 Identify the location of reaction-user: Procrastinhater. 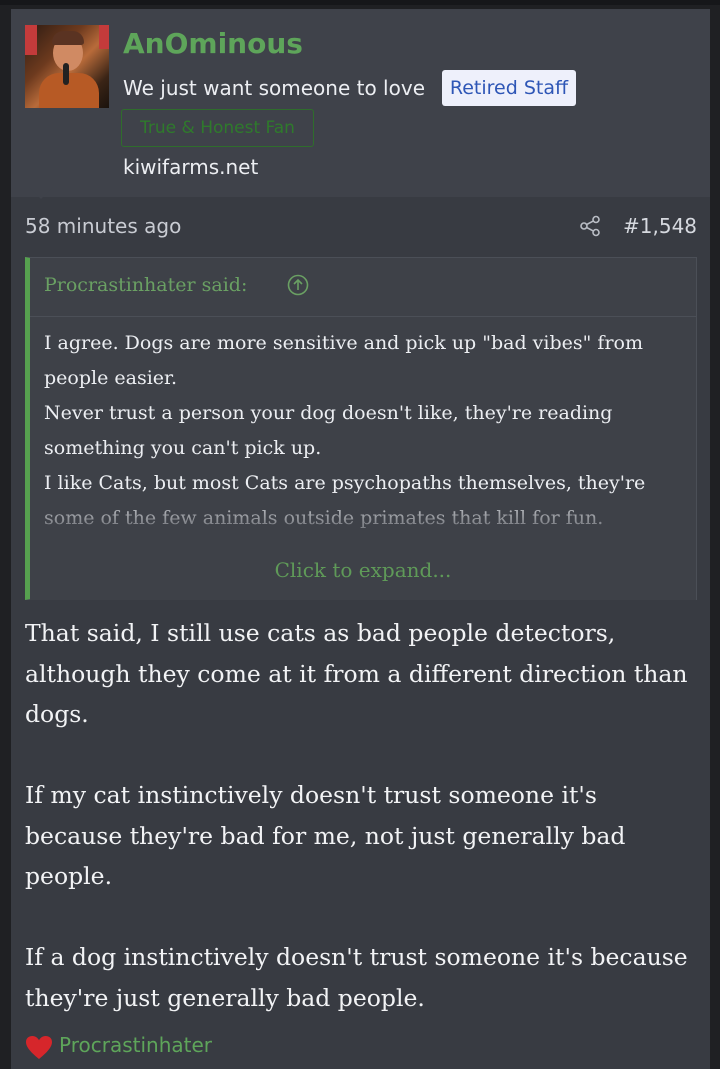
(135, 1045).